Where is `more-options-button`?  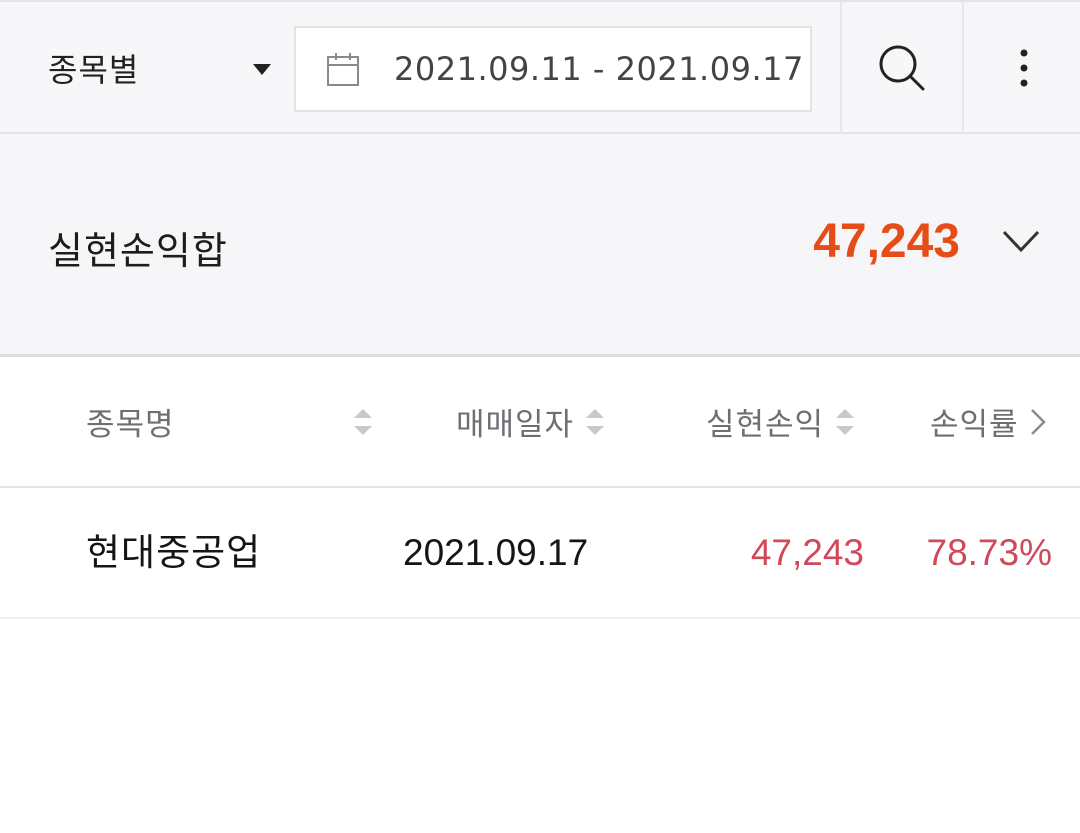
more-options-button is located at coordinates (1021, 68).